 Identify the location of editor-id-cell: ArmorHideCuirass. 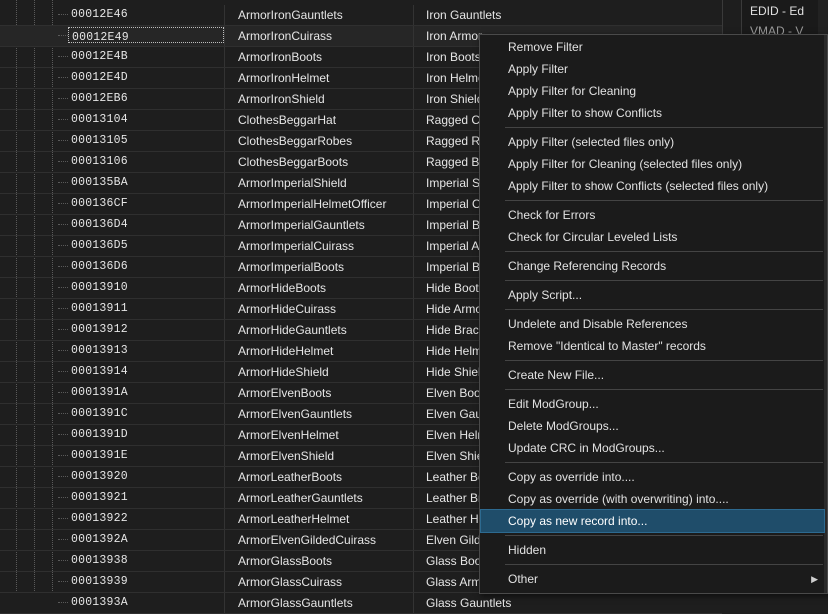
(318, 309).